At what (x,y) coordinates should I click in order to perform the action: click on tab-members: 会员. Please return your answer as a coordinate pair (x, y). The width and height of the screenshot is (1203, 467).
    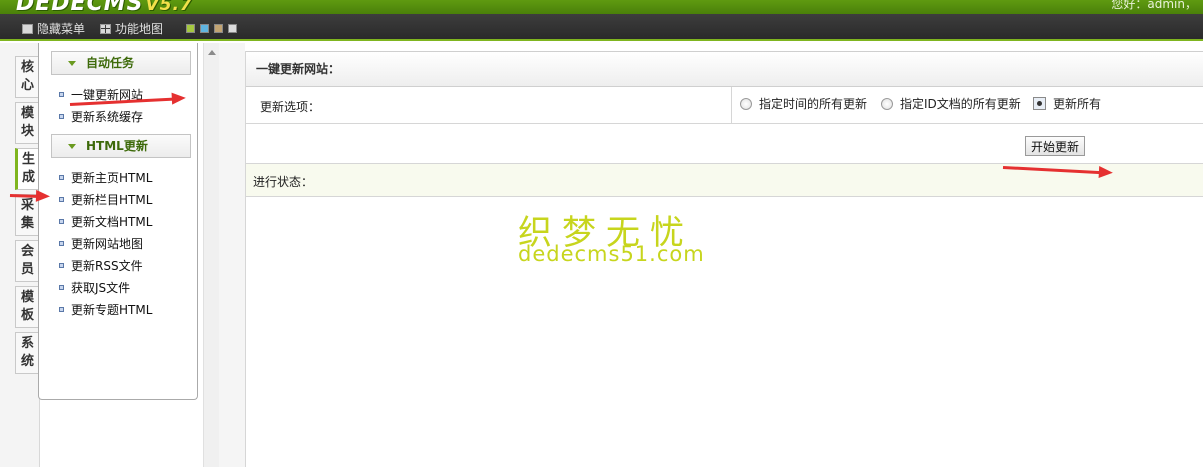
    Looking at the image, I should click on (27, 261).